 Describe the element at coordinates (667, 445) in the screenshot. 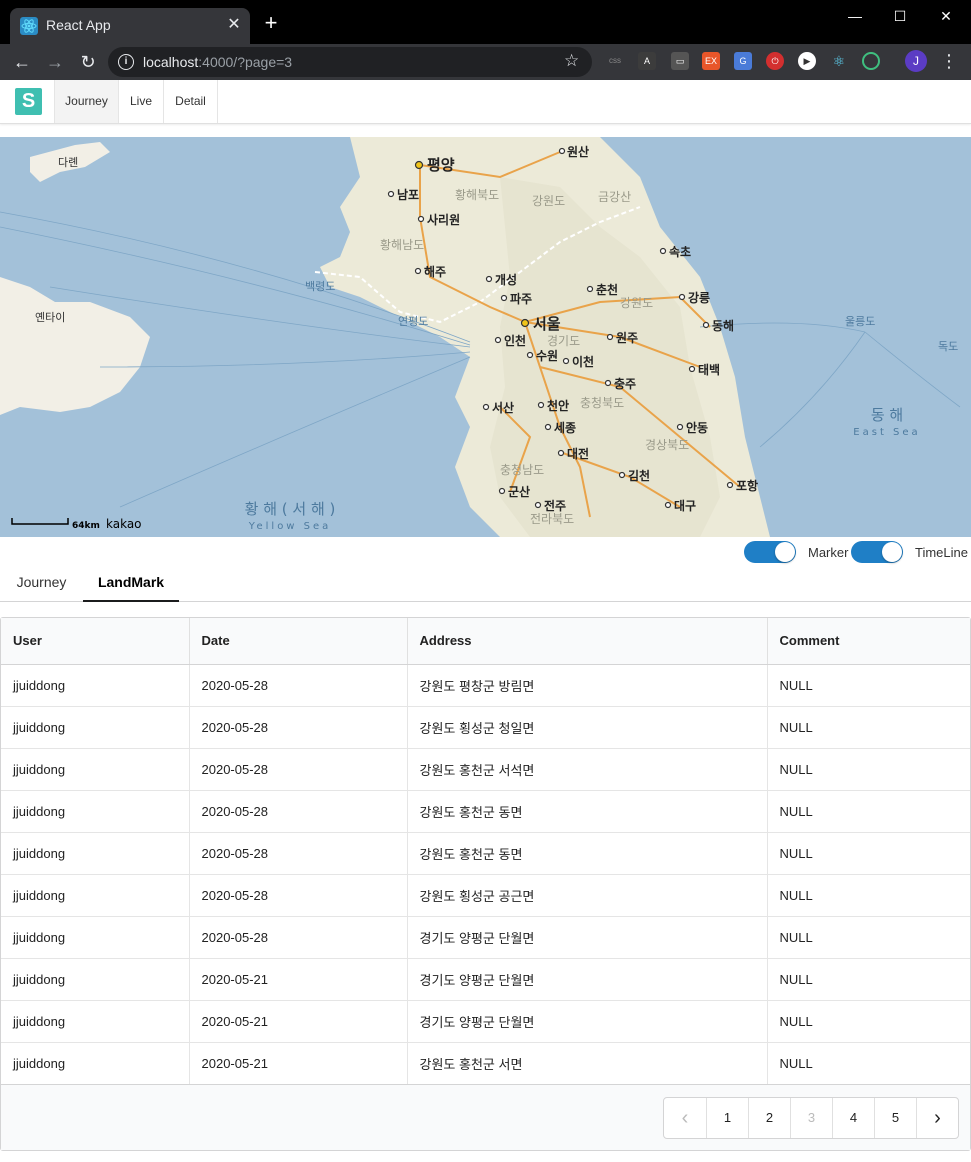

I see `map-label-gyeongbuk: 경상북도` at that location.